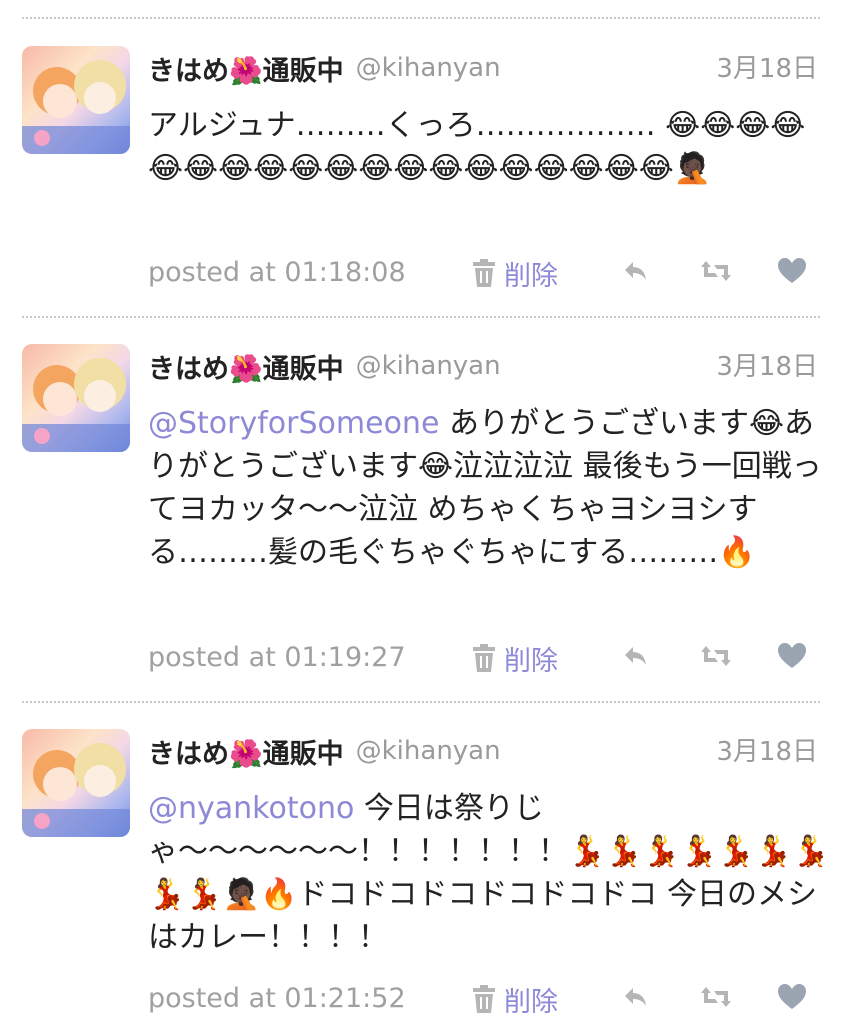 The image size is (843, 1024). What do you see at coordinates (293, 423) in the screenshot?
I see `mention-link: @StoryforSomeone` at bounding box center [293, 423].